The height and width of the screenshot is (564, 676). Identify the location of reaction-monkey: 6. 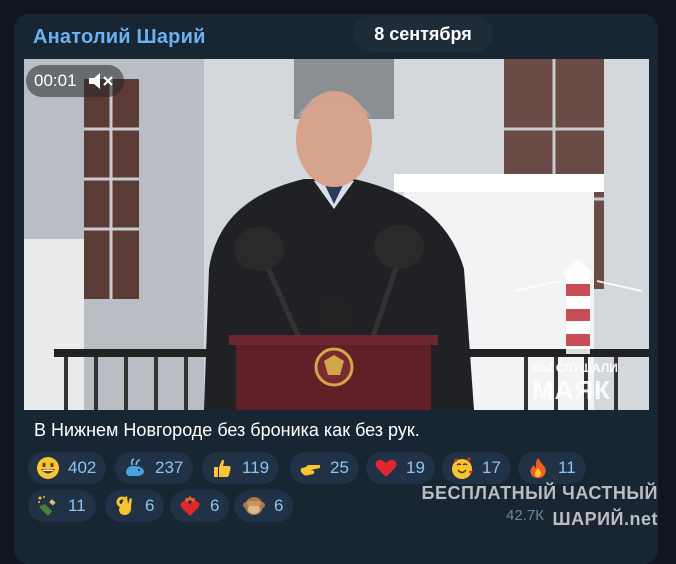
(264, 506).